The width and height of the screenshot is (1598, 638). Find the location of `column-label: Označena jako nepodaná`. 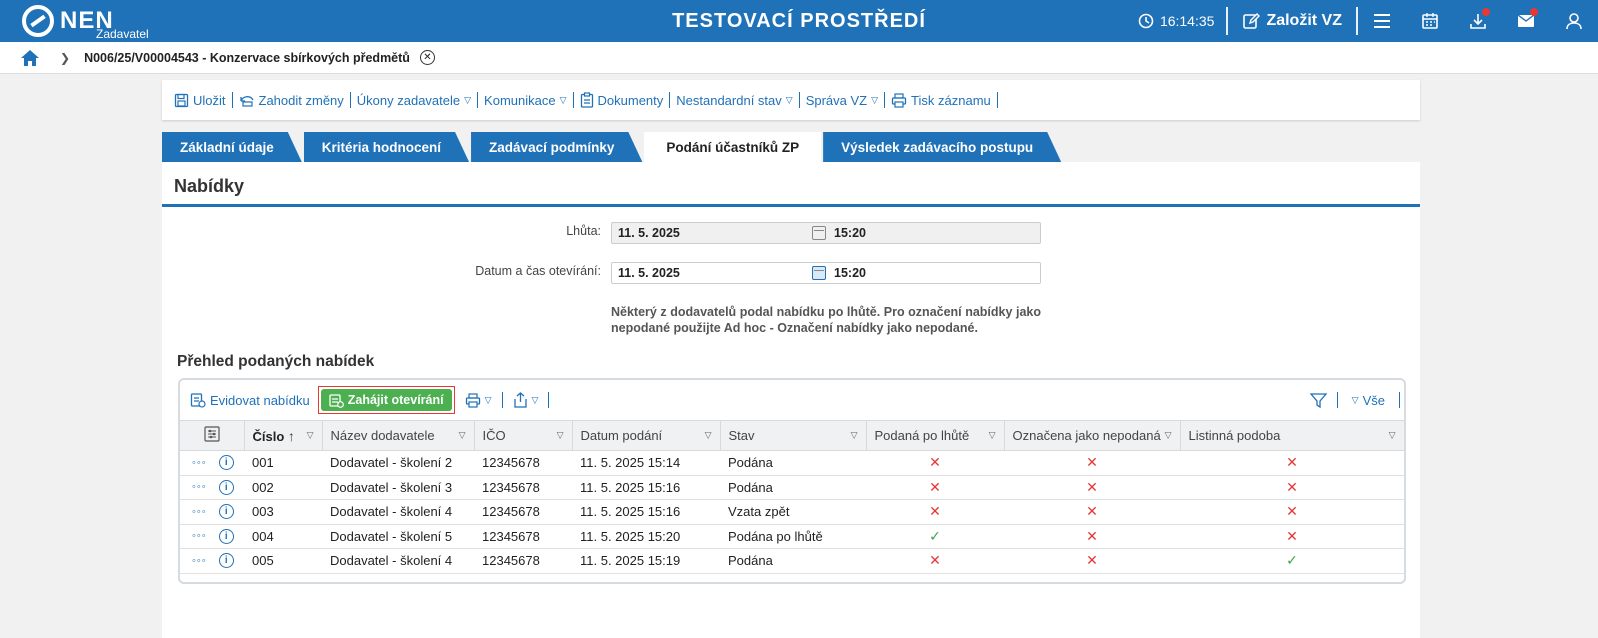

column-label: Označena jako nepodaná is located at coordinates (1086, 435).